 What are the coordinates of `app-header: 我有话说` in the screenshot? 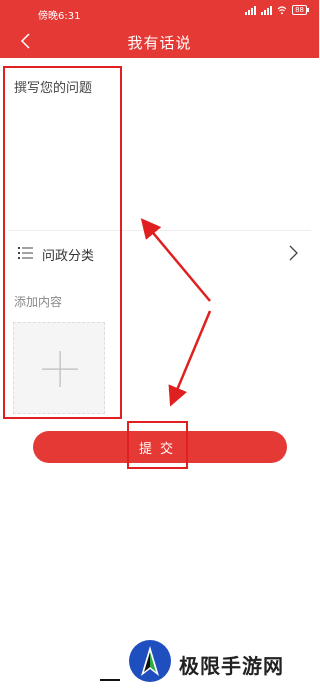 It's located at (159, 41).